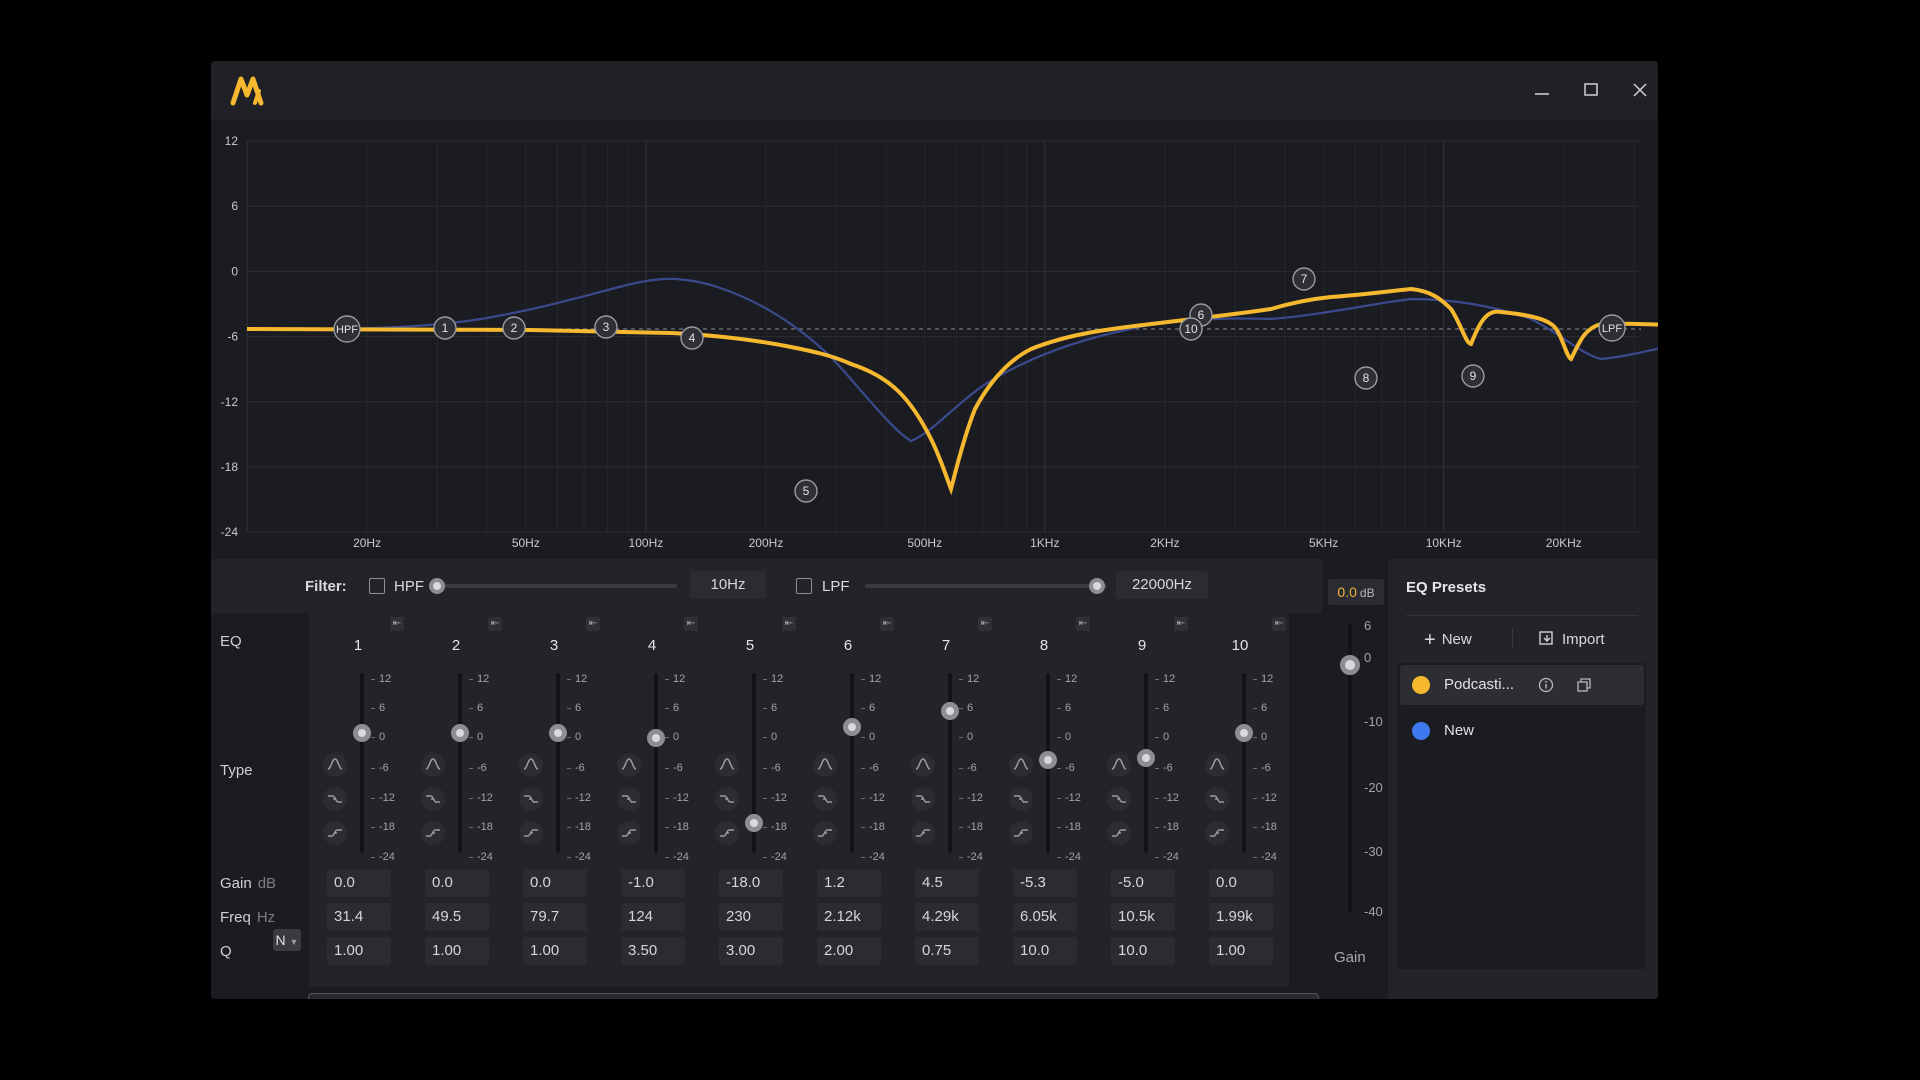 The width and height of the screenshot is (1920, 1080). Describe the element at coordinates (1584, 685) in the screenshot. I see `duplicate-icon` at that location.